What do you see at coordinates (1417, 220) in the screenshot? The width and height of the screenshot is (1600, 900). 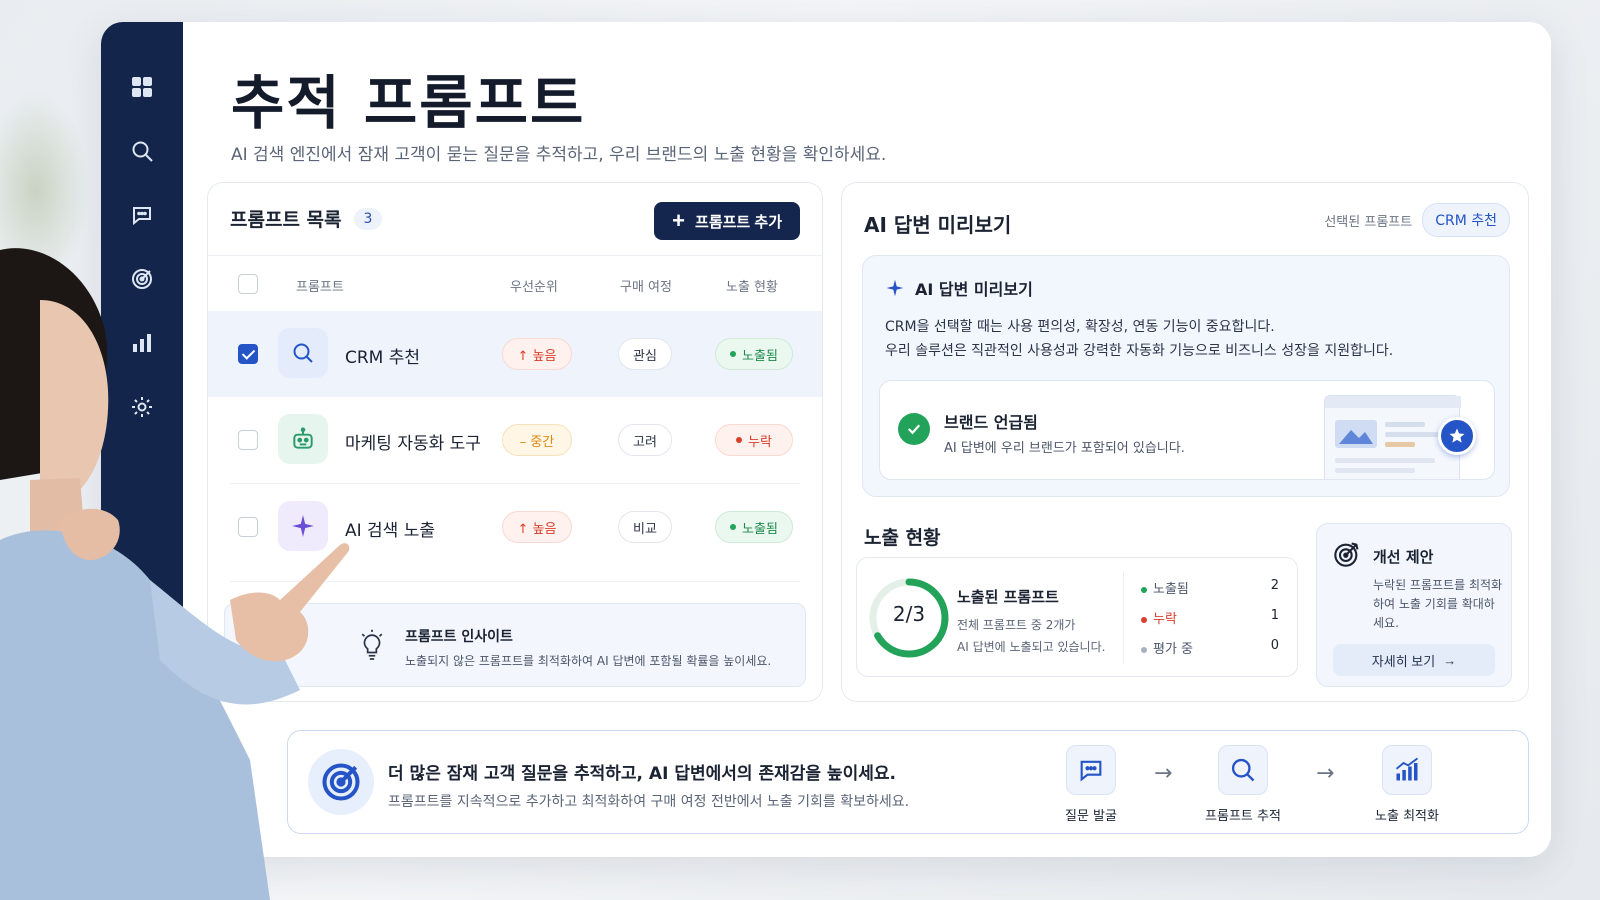 I see `selected-prompt: 선택된 프롬프트 CRM 추천` at bounding box center [1417, 220].